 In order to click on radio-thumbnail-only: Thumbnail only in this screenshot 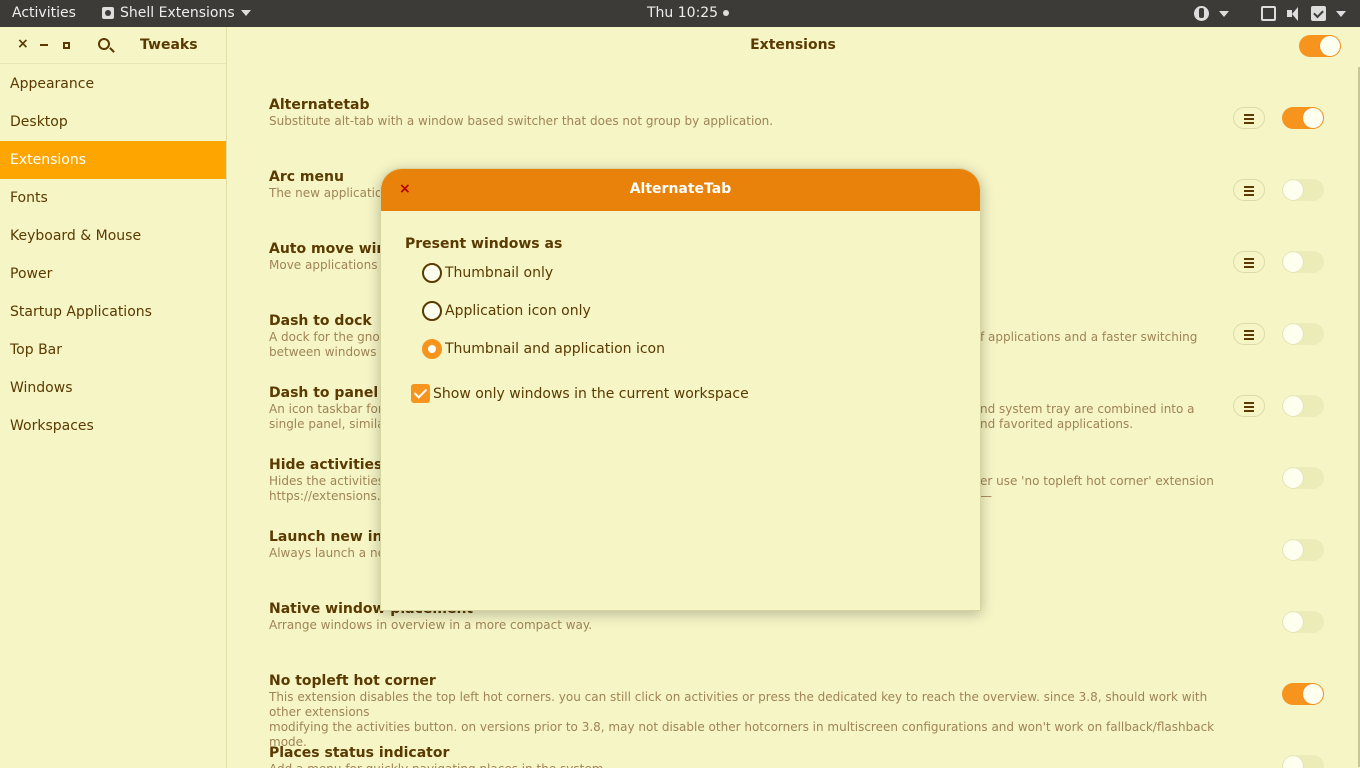, I will do `click(487, 273)`.